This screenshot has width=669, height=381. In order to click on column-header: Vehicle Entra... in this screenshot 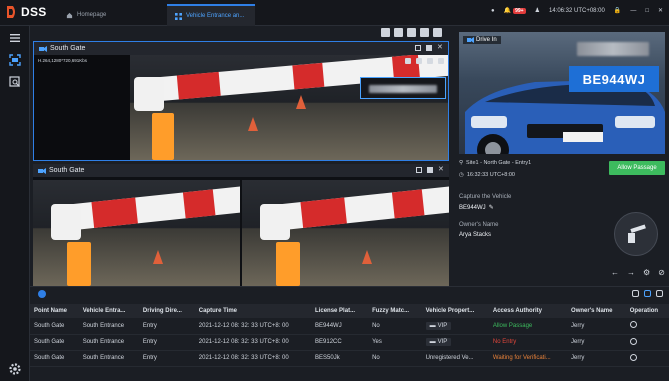, I will do `click(108, 311)`.